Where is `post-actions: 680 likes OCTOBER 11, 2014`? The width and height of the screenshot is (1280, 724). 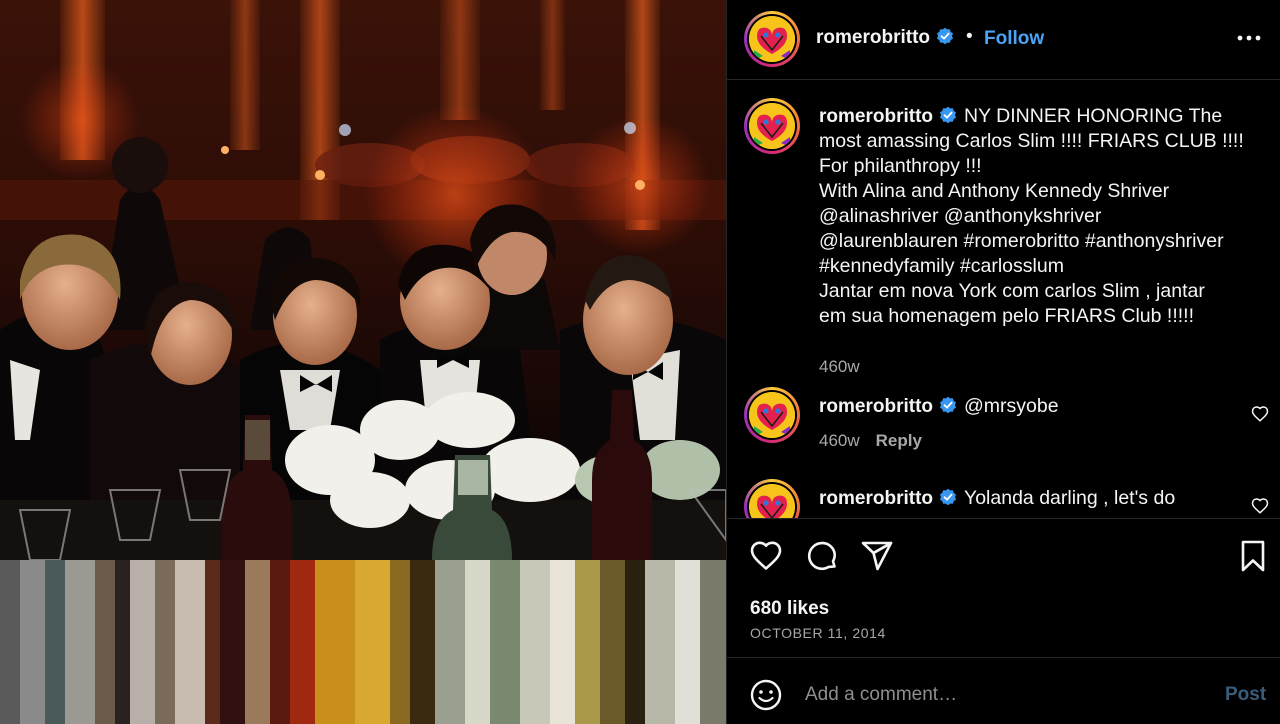
post-actions: 680 likes OCTOBER 11, 2014 is located at coordinates (1003, 588).